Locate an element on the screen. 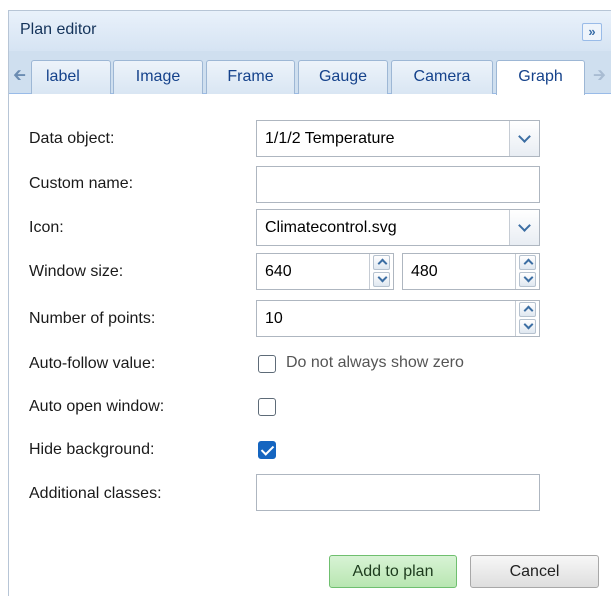  icon-label: Icon: is located at coordinates (46, 227).